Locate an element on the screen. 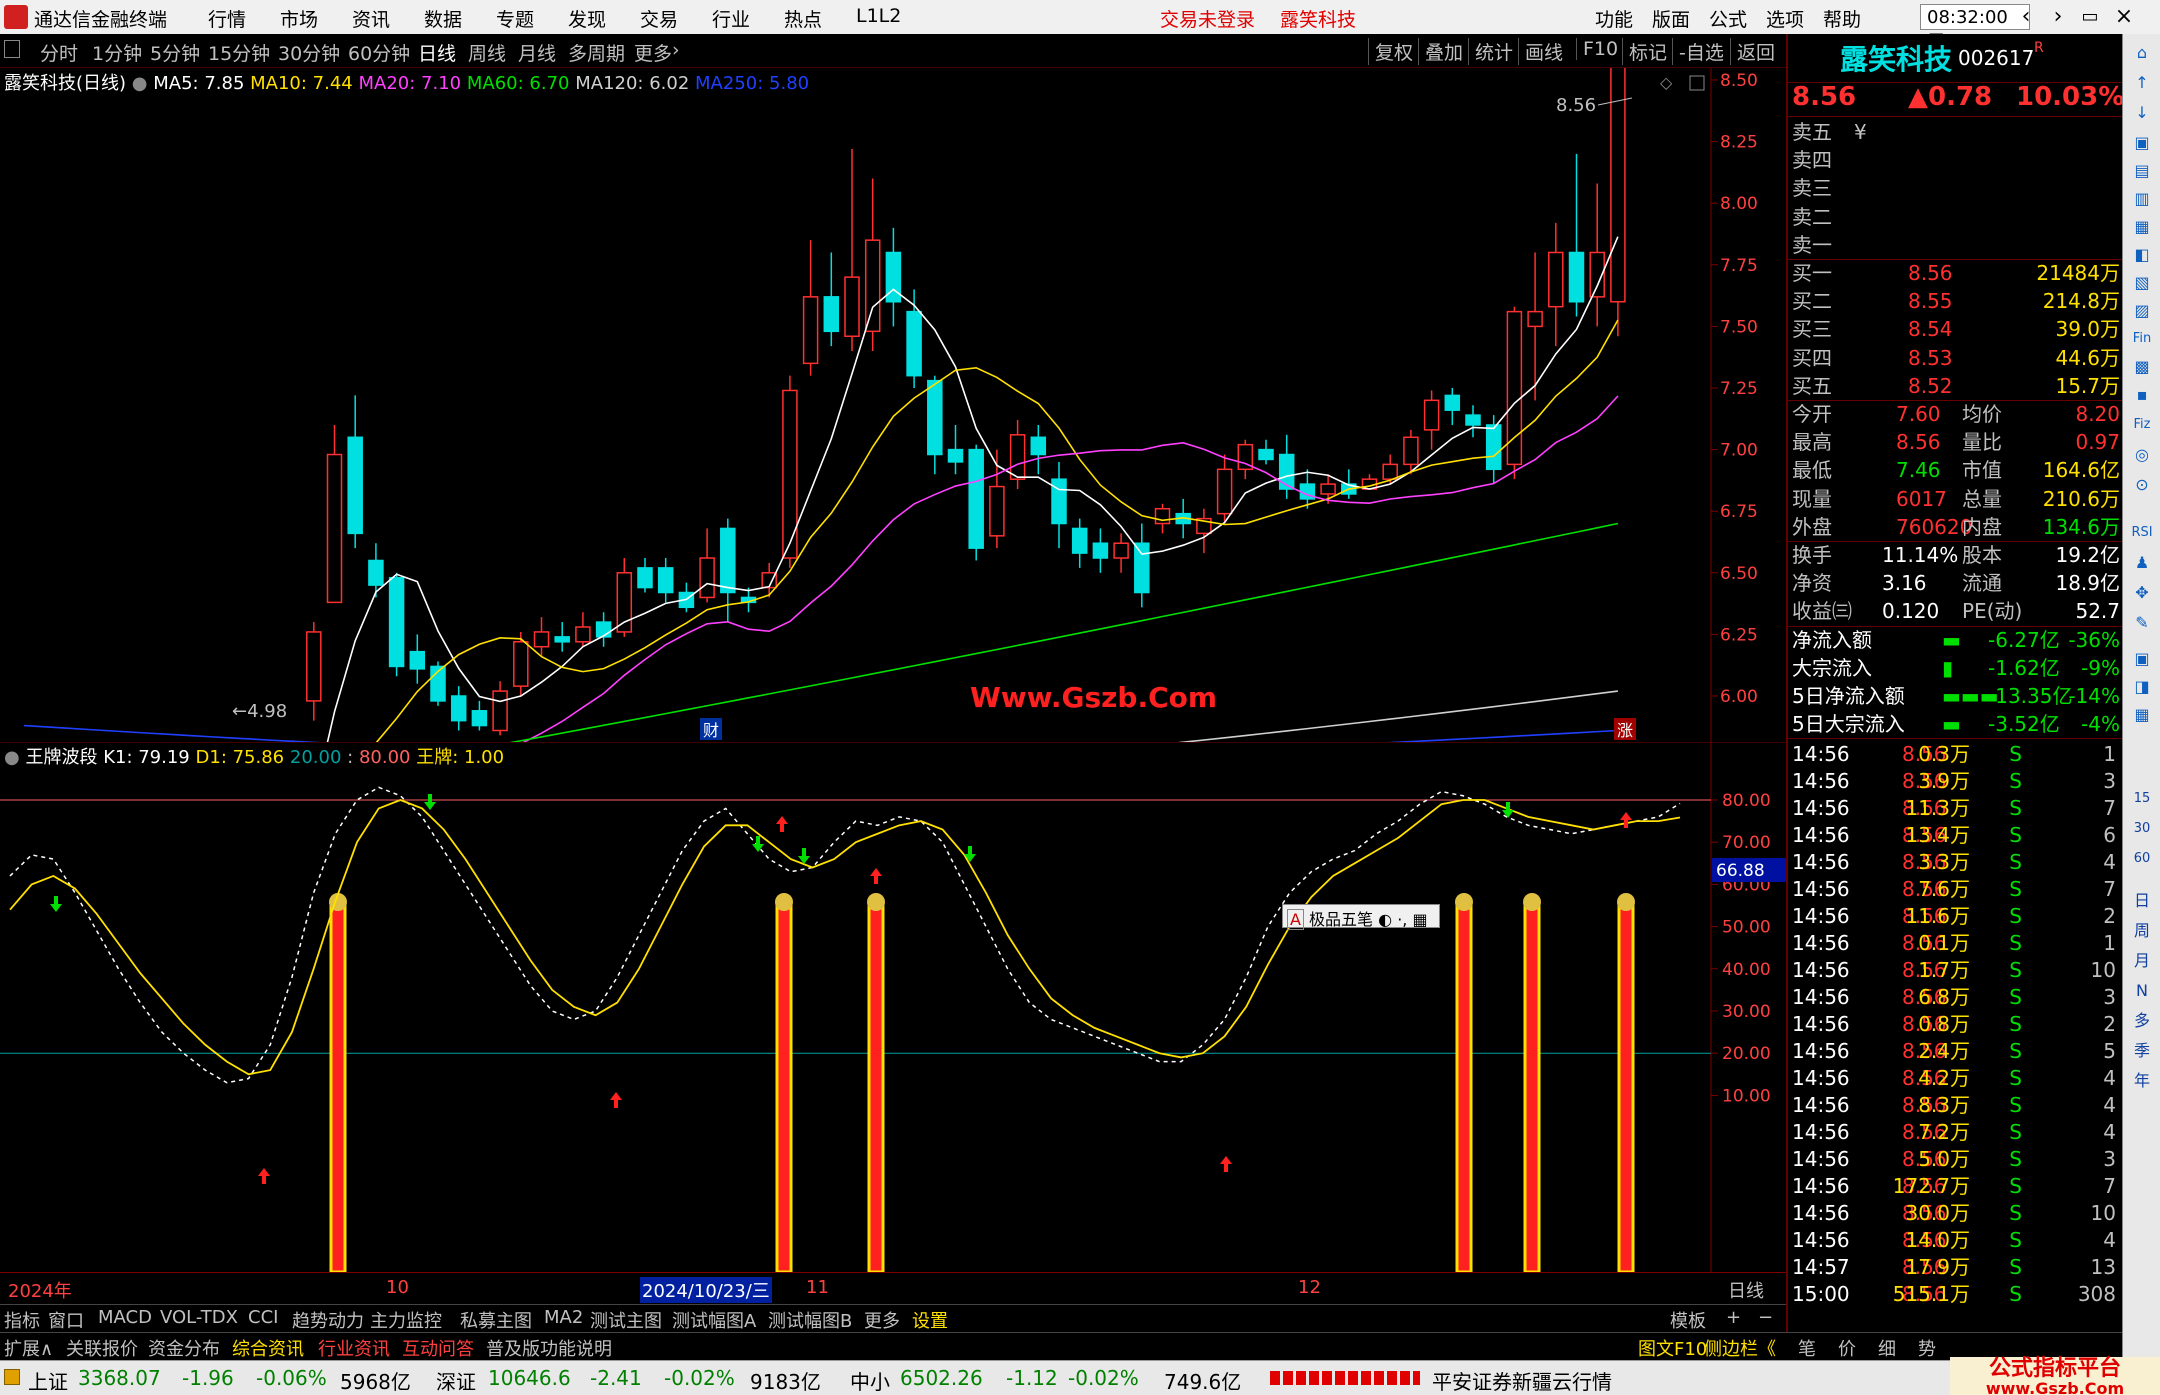 The width and height of the screenshot is (2160, 1395). tool-huaxian: 画线 is located at coordinates (1540, 51).